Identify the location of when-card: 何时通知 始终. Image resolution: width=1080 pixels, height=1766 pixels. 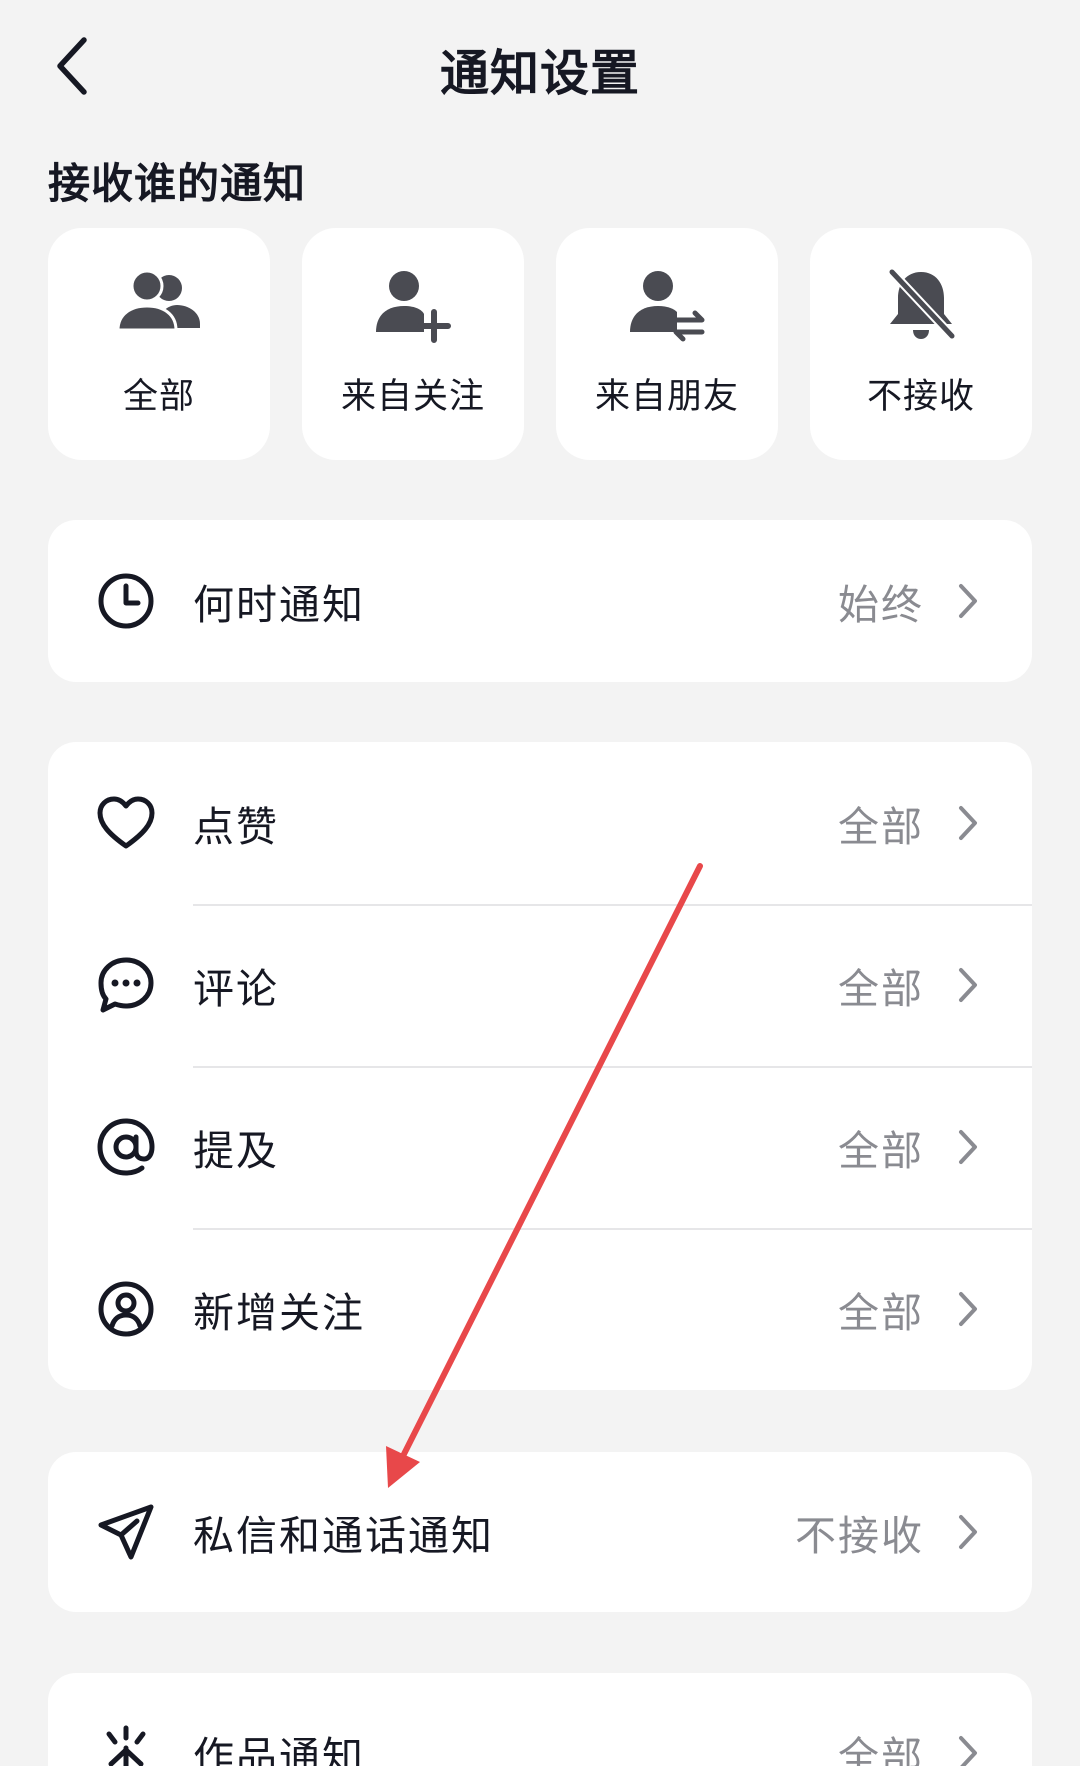
(540, 601).